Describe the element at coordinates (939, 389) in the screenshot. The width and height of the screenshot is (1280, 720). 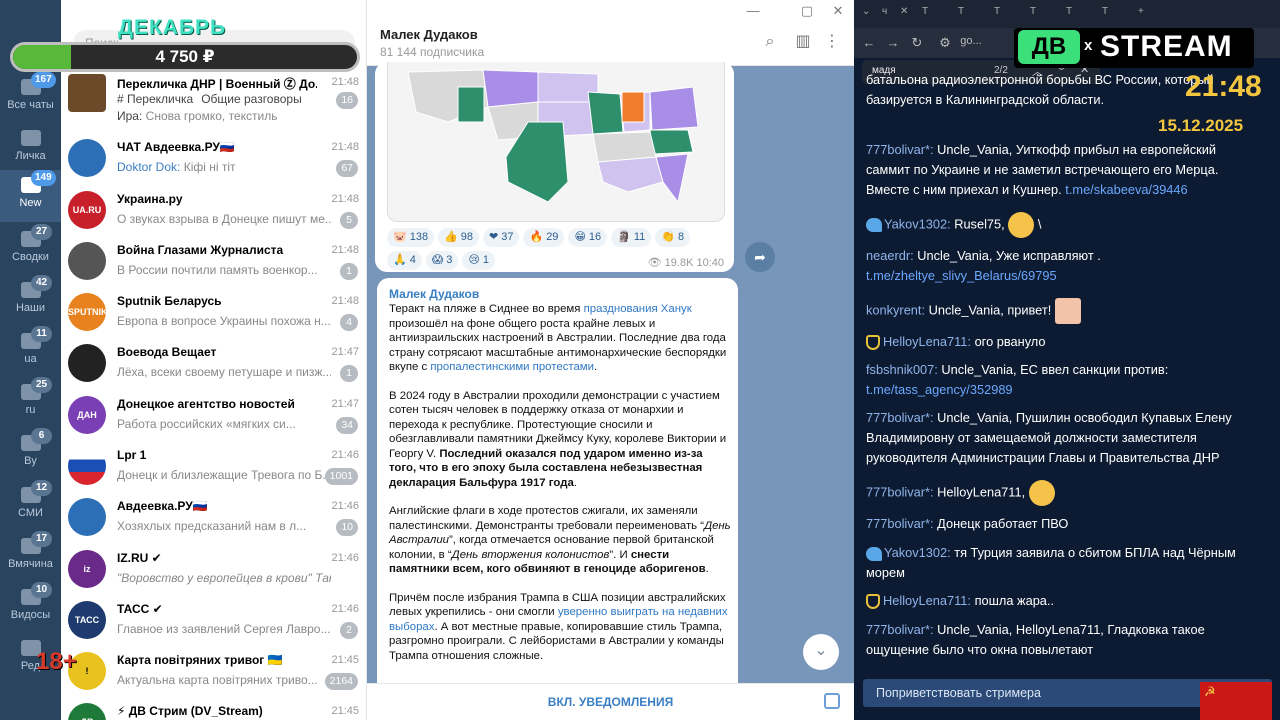
I see `link: t.me/tass_agency/352989` at that location.